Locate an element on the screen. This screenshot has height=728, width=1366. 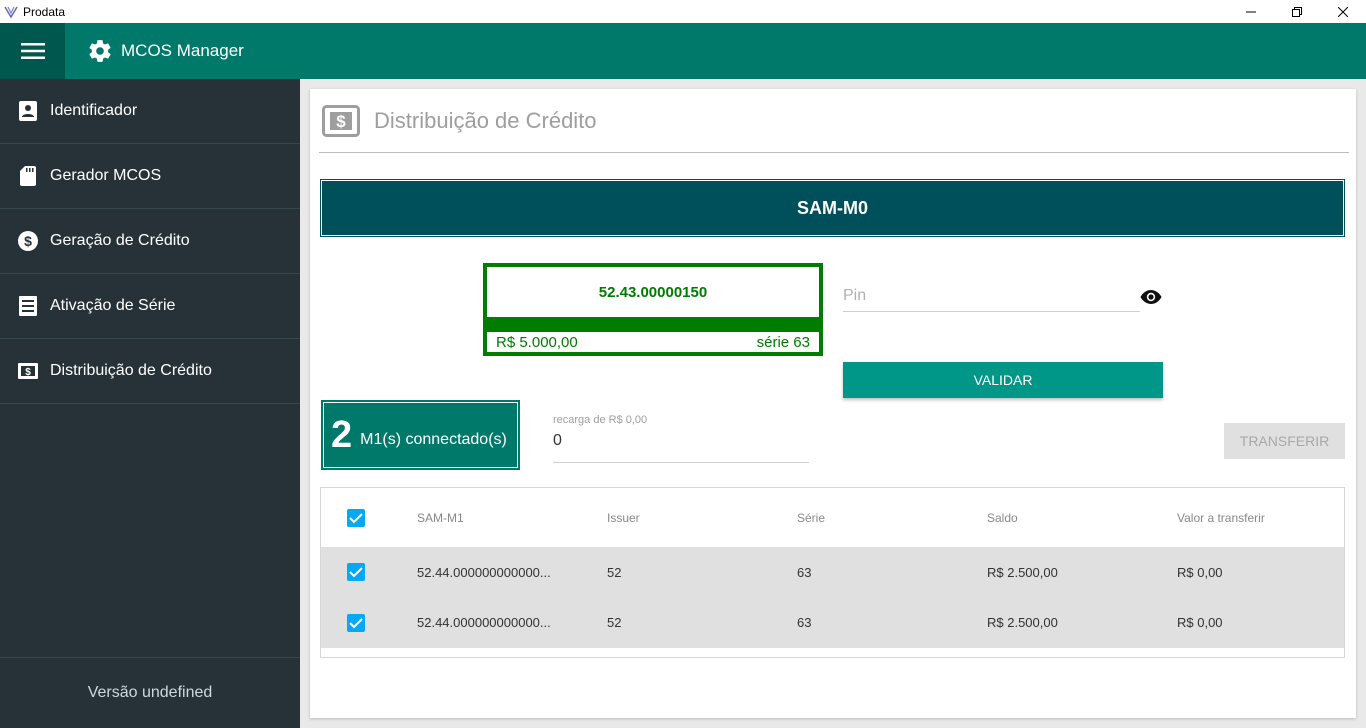
column-header: Saldo is located at coordinates (1002, 517).